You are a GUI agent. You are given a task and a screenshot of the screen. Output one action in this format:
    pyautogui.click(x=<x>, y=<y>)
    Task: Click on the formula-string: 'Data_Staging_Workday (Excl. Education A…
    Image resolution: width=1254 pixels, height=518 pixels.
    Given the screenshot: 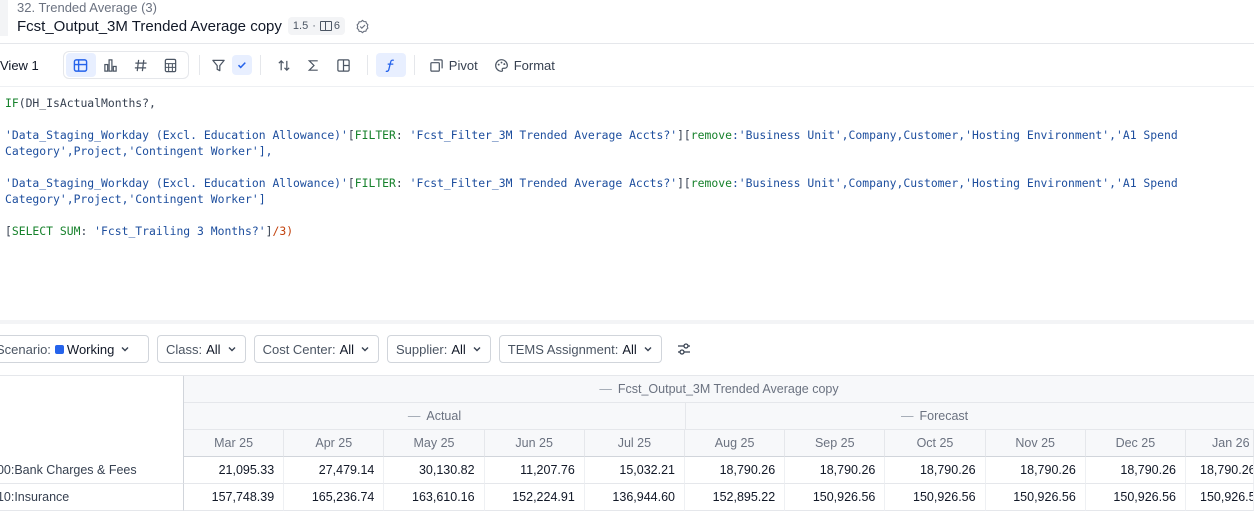 What is the action you would take?
    pyautogui.click(x=176, y=183)
    